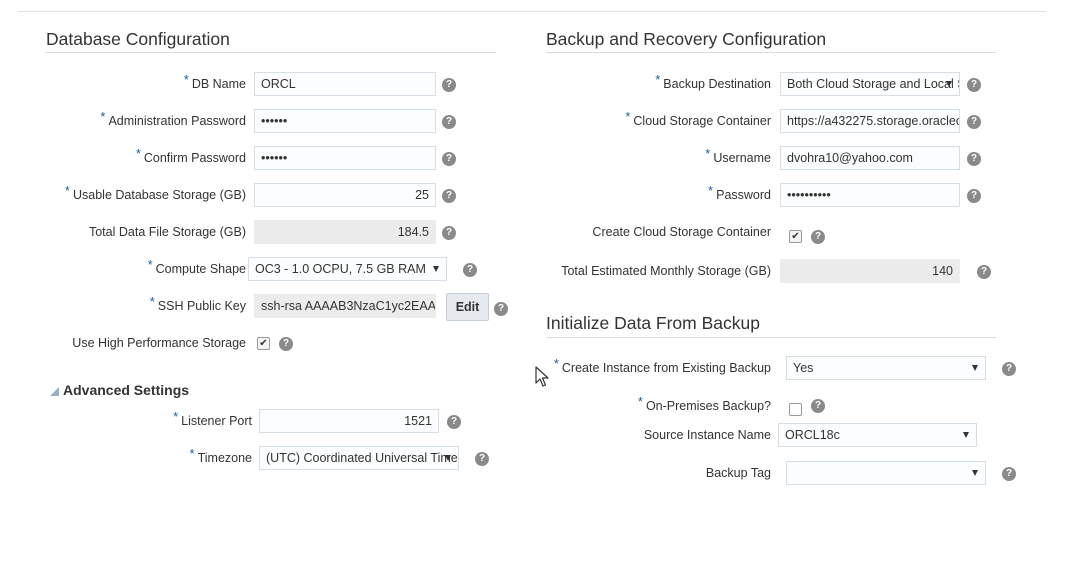  What do you see at coordinates (698, 118) in the screenshot?
I see `cloud-container-label: * Cloud Storage Container` at bounding box center [698, 118].